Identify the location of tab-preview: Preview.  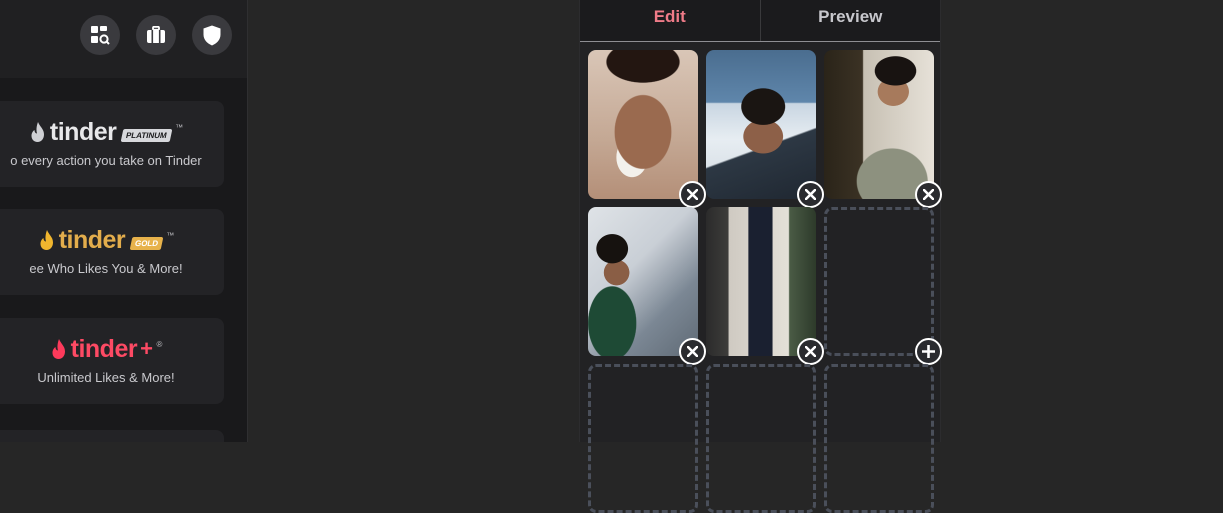
(850, 20).